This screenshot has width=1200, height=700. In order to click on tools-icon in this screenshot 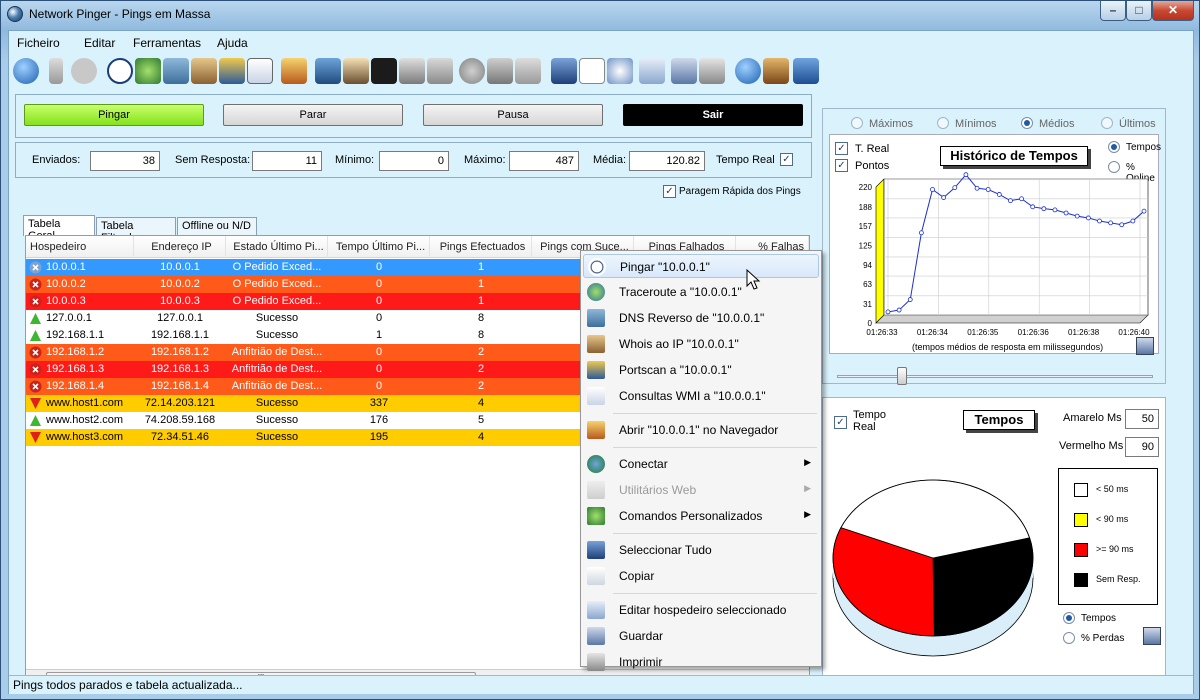, I will do `click(412, 71)`.